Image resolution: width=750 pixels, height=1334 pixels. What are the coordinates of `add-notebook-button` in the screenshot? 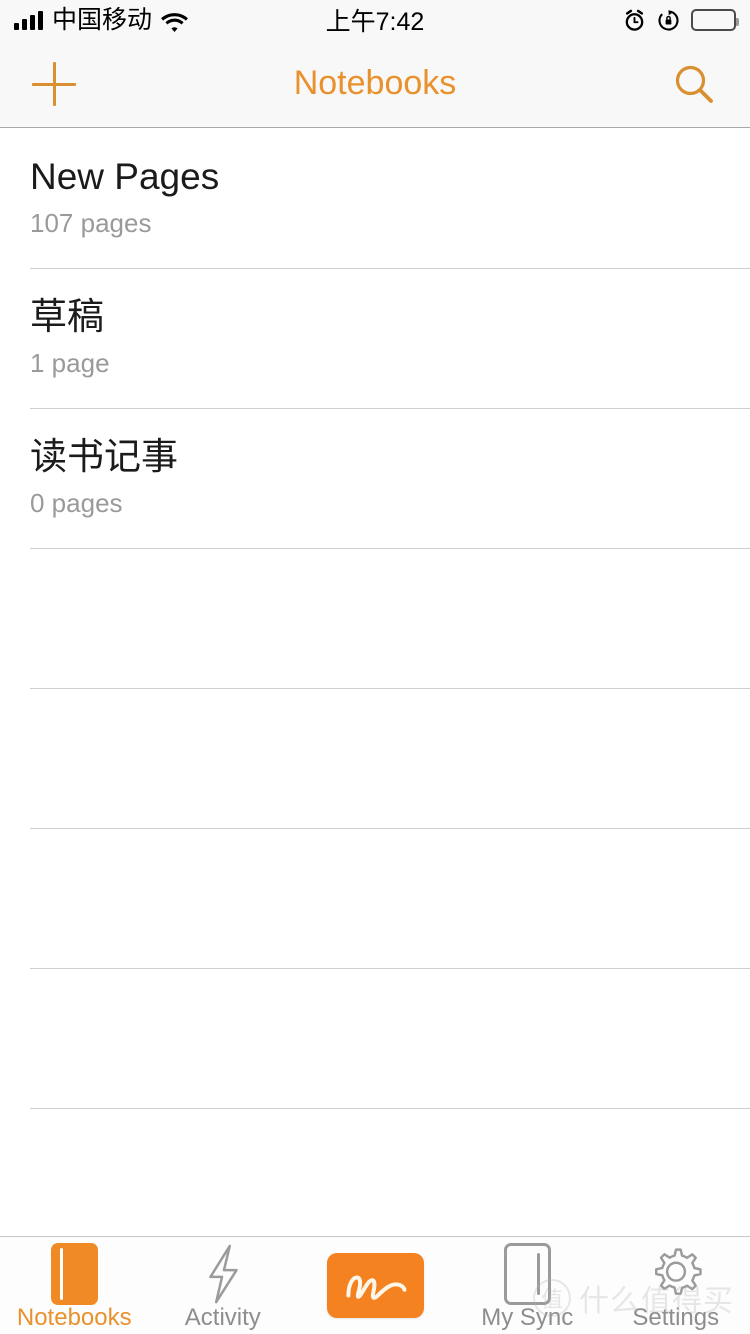 It's located at (54, 84).